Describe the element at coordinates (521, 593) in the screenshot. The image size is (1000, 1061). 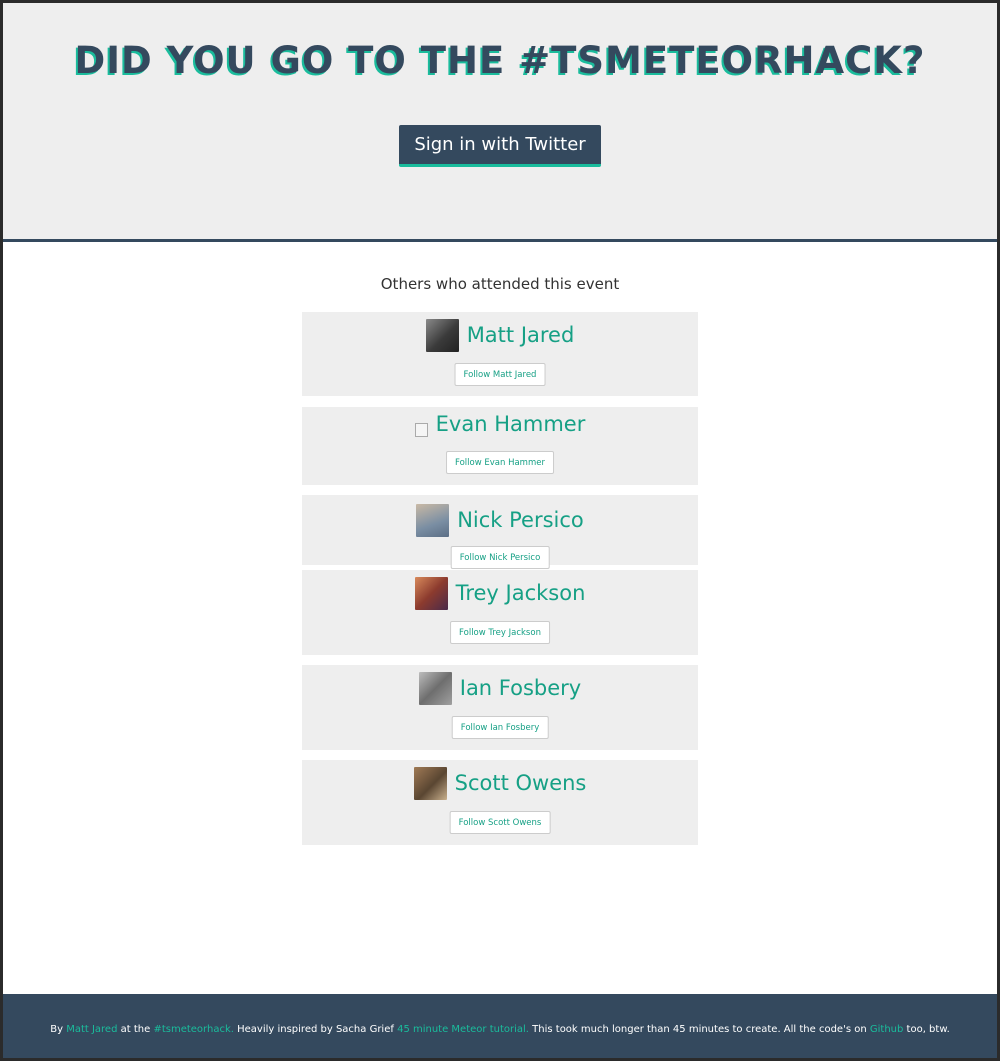
I see `attendee-name: Trey Jackson` at that location.